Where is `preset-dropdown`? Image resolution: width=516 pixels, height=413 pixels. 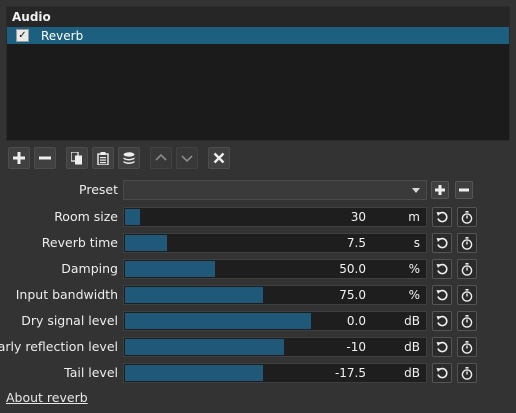 preset-dropdown is located at coordinates (275, 190).